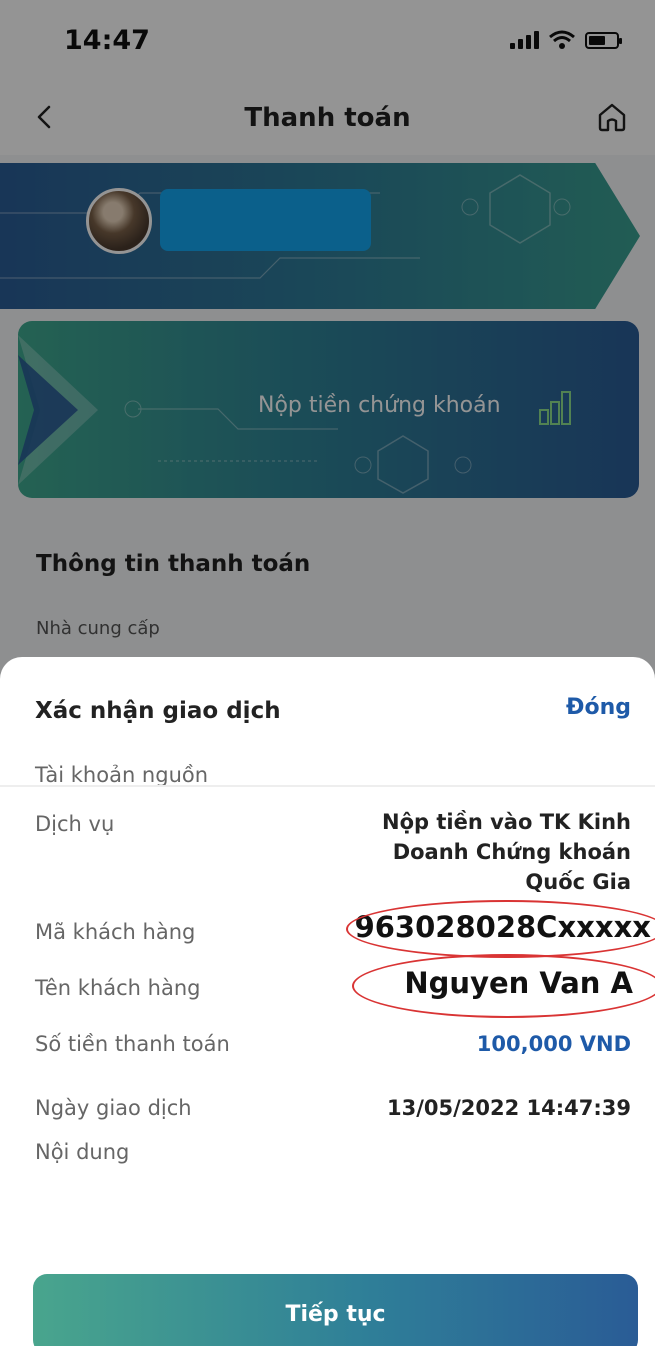 The width and height of the screenshot is (655, 1346). I want to click on service-label: Dịch vụ, so click(75, 824).